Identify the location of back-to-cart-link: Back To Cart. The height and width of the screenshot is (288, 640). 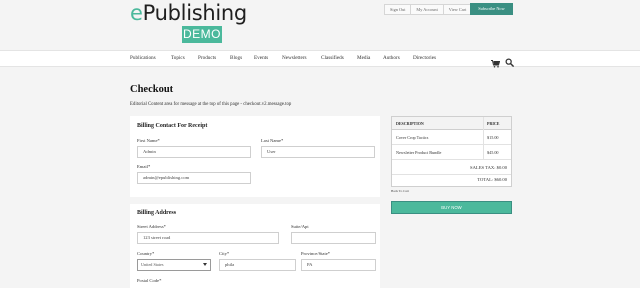
(400, 191).